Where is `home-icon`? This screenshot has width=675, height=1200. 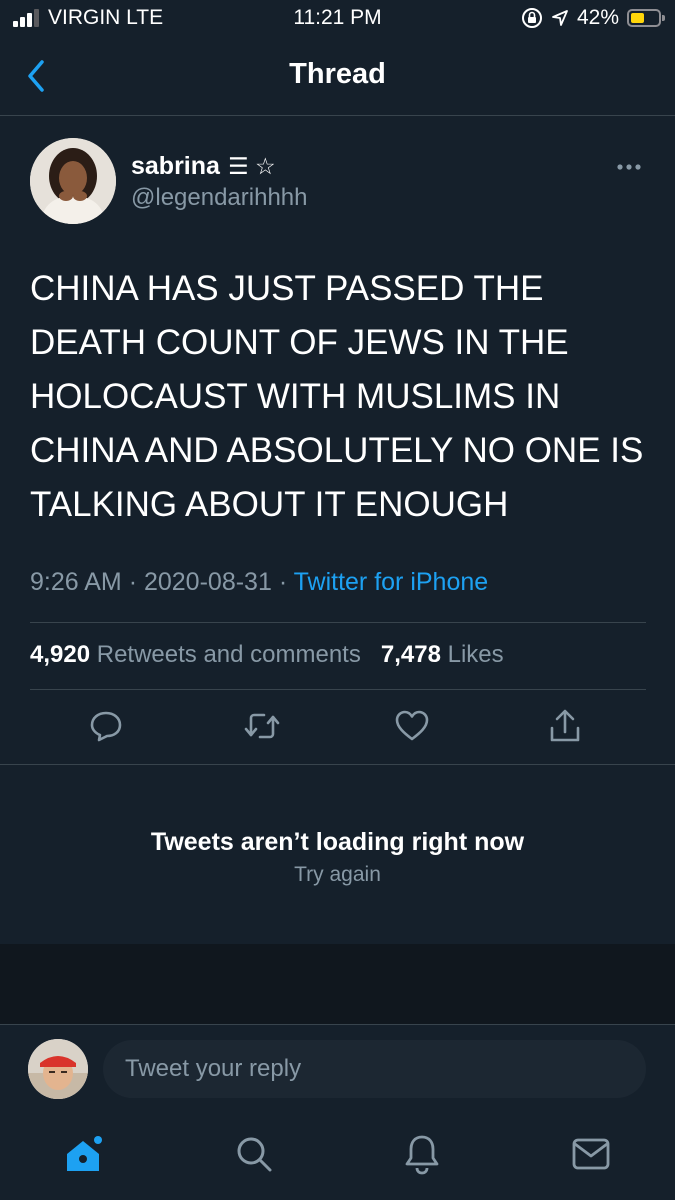
home-icon is located at coordinates (84, 1153).